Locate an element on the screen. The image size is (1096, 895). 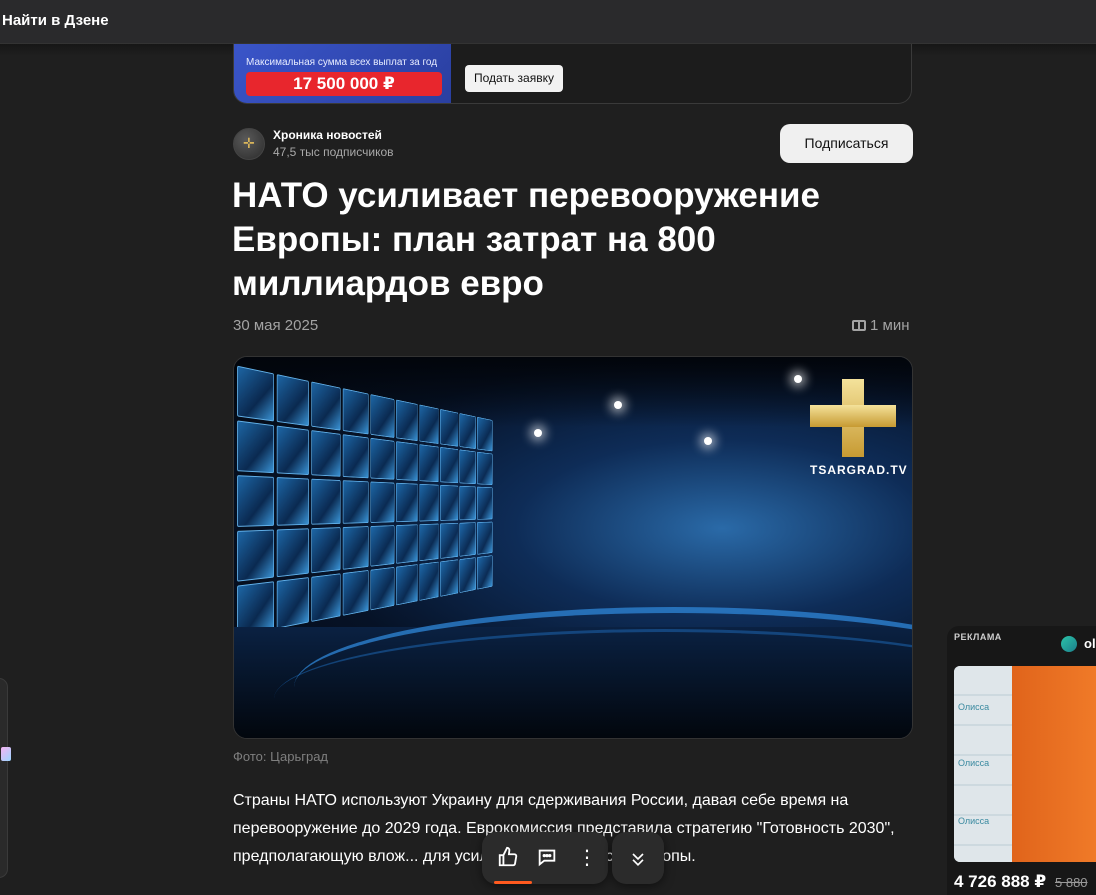
thumbs-up-icon is located at coordinates (508, 858).